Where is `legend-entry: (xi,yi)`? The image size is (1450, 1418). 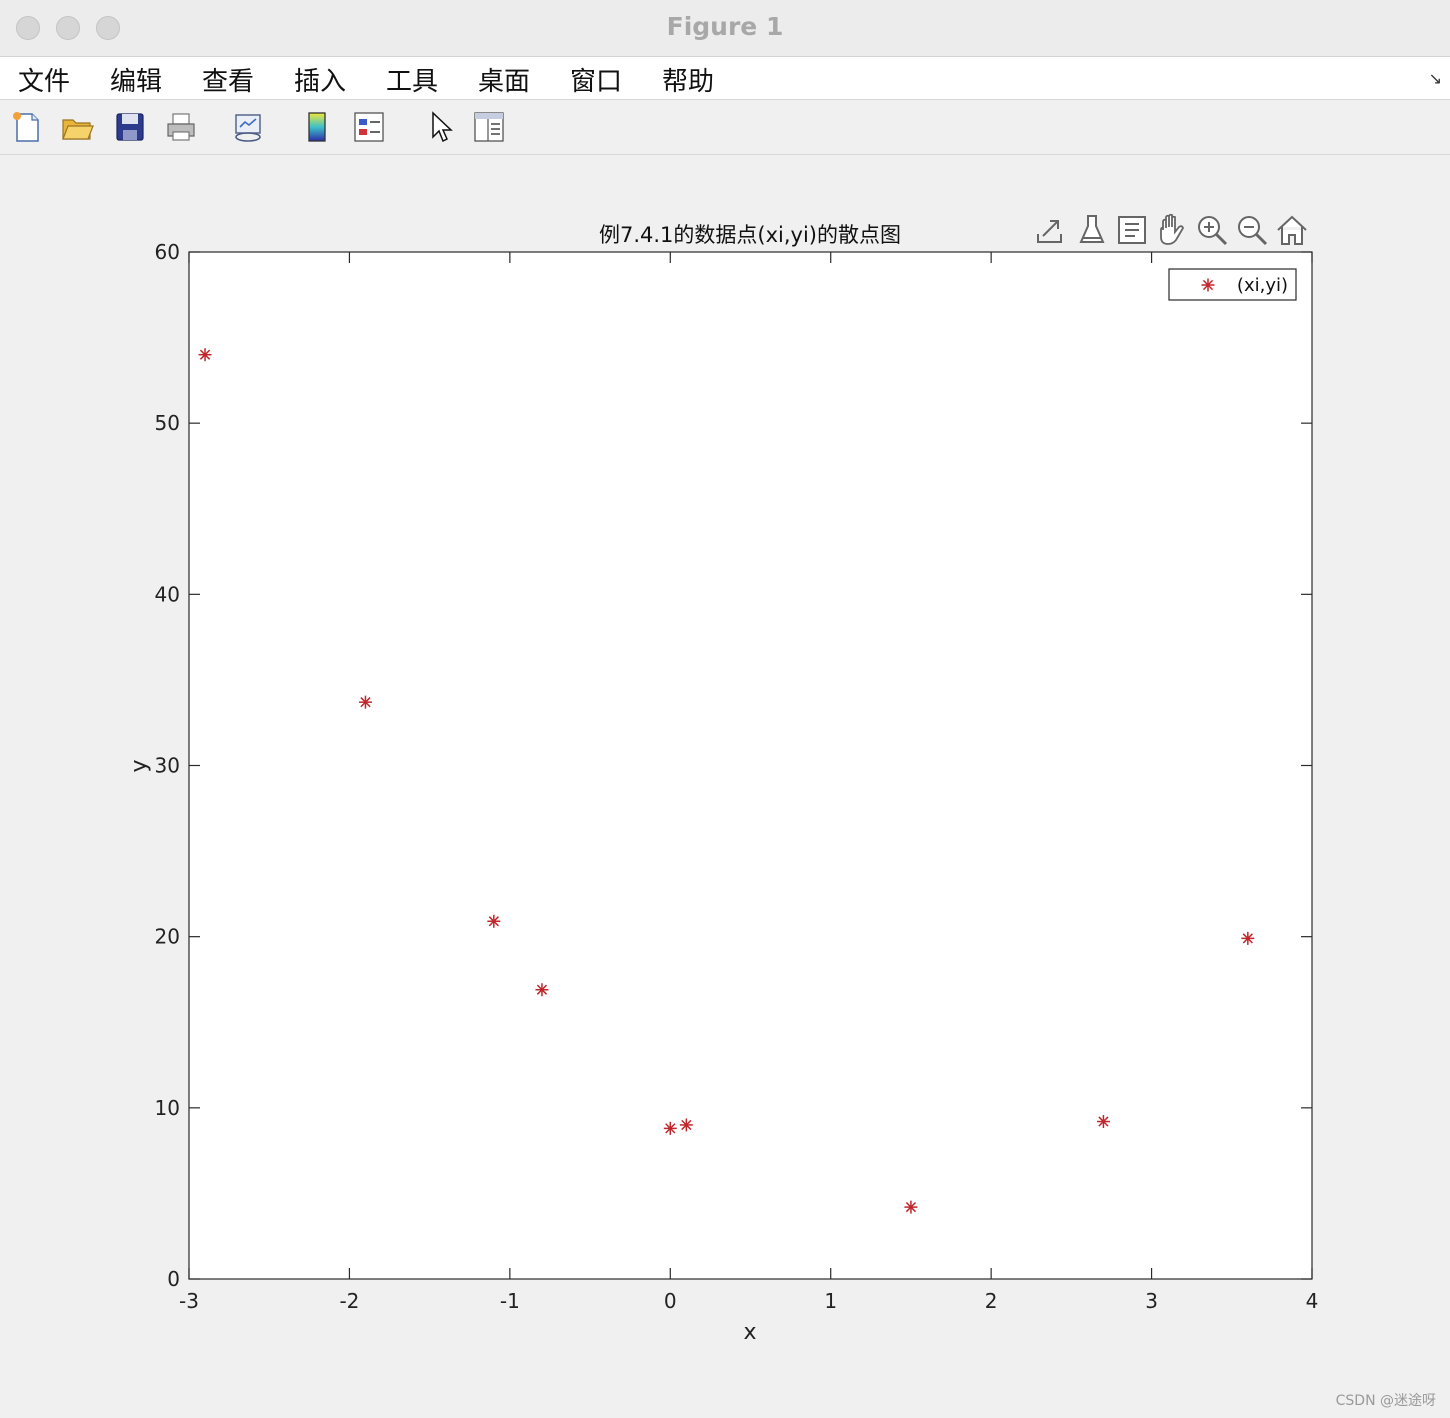
legend-entry: (xi,yi) is located at coordinates (1262, 285).